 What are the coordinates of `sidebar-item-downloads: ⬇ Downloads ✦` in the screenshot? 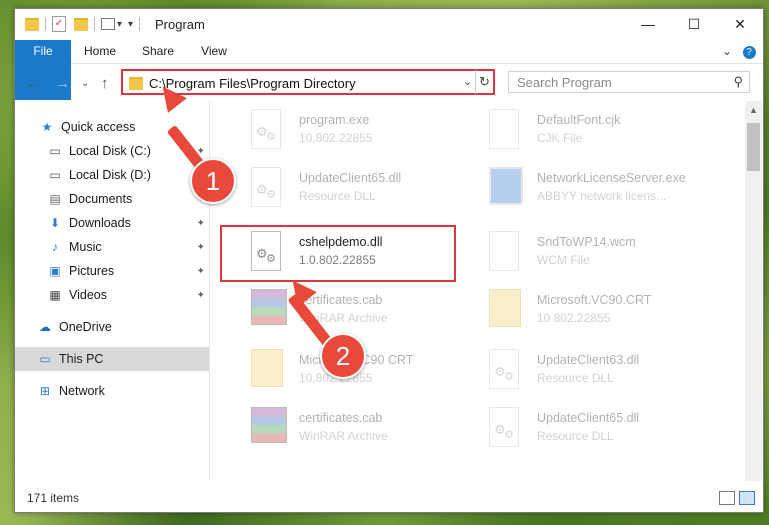 It's located at (112, 223).